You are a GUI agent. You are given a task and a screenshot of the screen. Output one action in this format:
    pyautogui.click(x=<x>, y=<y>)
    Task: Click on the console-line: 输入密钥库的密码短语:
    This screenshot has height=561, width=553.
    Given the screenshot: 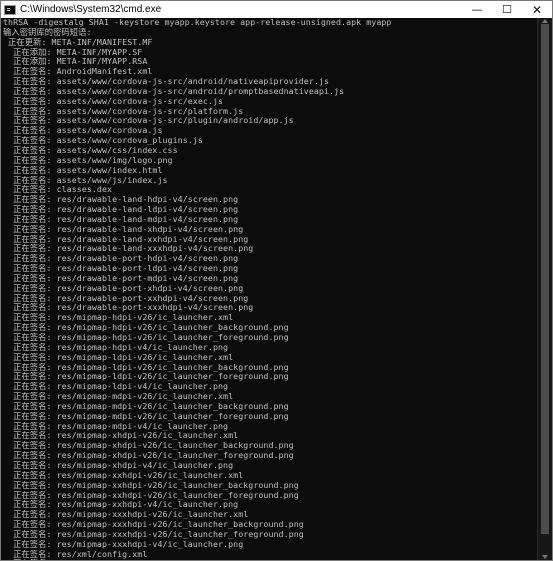 What is the action you would take?
    pyautogui.click(x=47, y=32)
    